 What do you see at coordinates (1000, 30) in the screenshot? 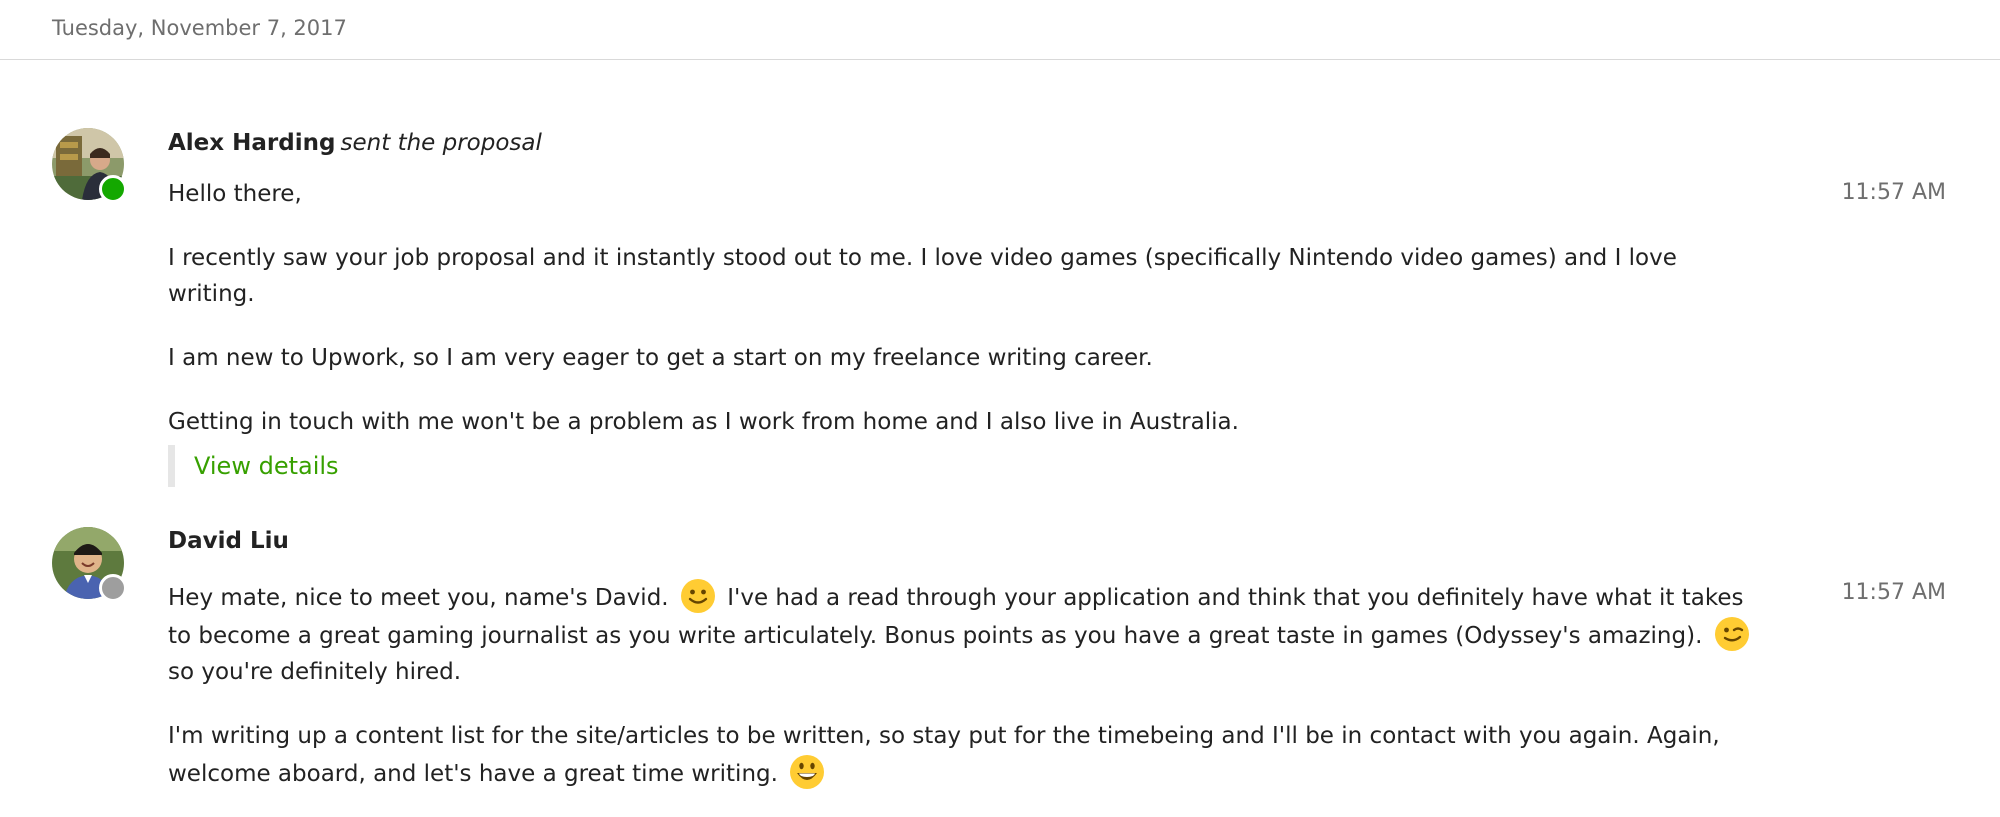
I see `date-divider: Tuesday, November 7, 2017` at bounding box center [1000, 30].